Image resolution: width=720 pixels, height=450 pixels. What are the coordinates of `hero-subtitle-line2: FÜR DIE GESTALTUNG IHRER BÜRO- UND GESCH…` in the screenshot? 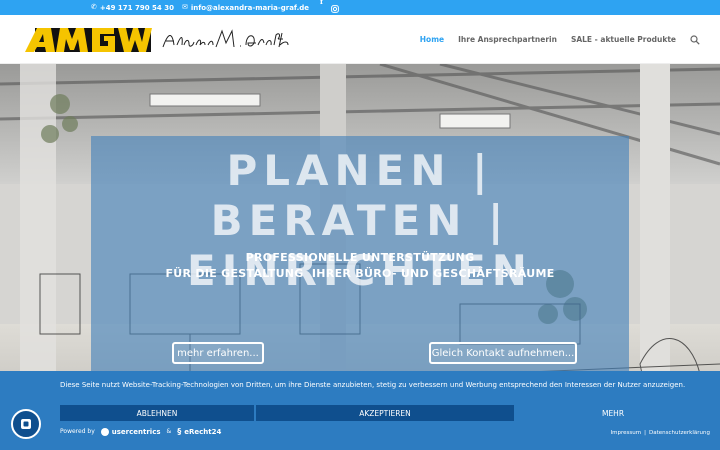 It's located at (360, 273).